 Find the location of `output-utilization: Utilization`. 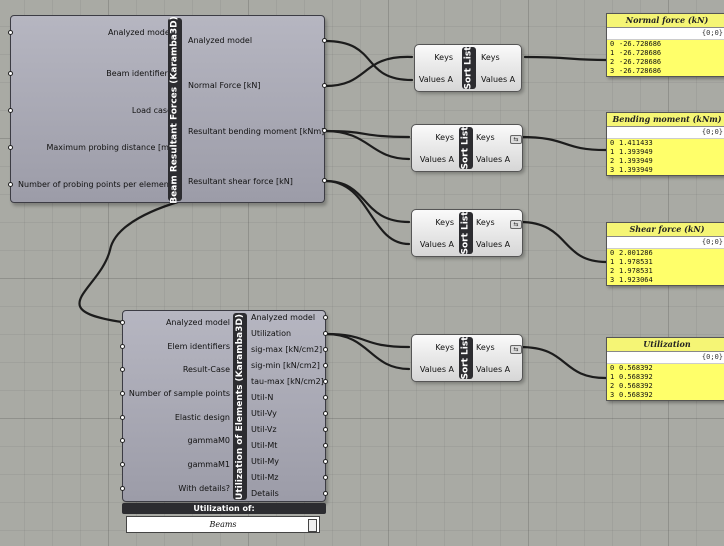

output-utilization: Utilization is located at coordinates (271, 334).